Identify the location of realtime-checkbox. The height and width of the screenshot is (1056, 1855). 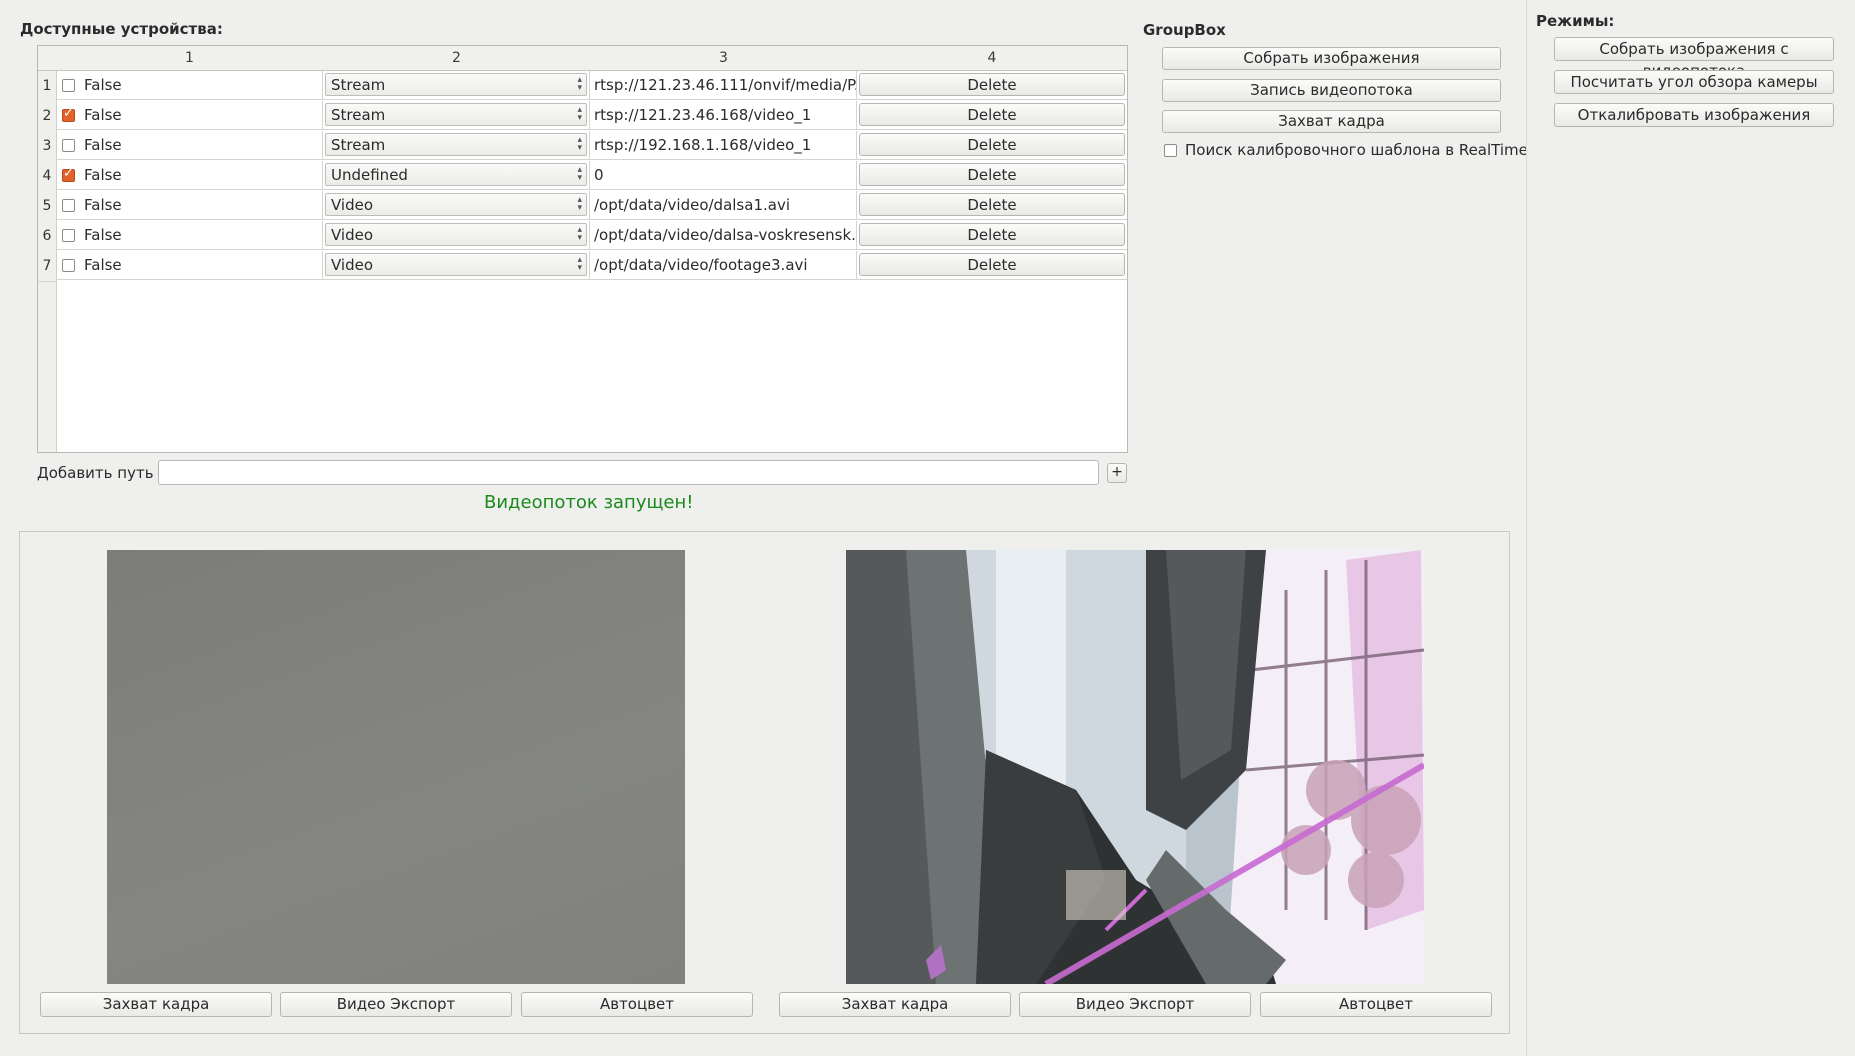
(1170, 150).